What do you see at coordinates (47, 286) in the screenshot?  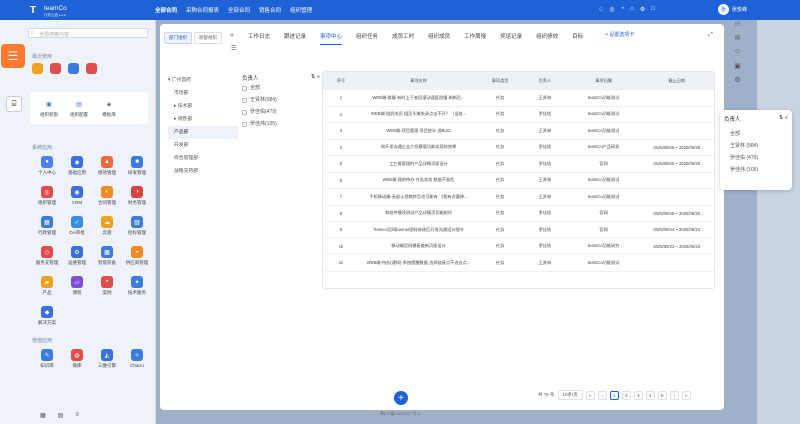 I see `app-tile: ▰ 产品` at bounding box center [47, 286].